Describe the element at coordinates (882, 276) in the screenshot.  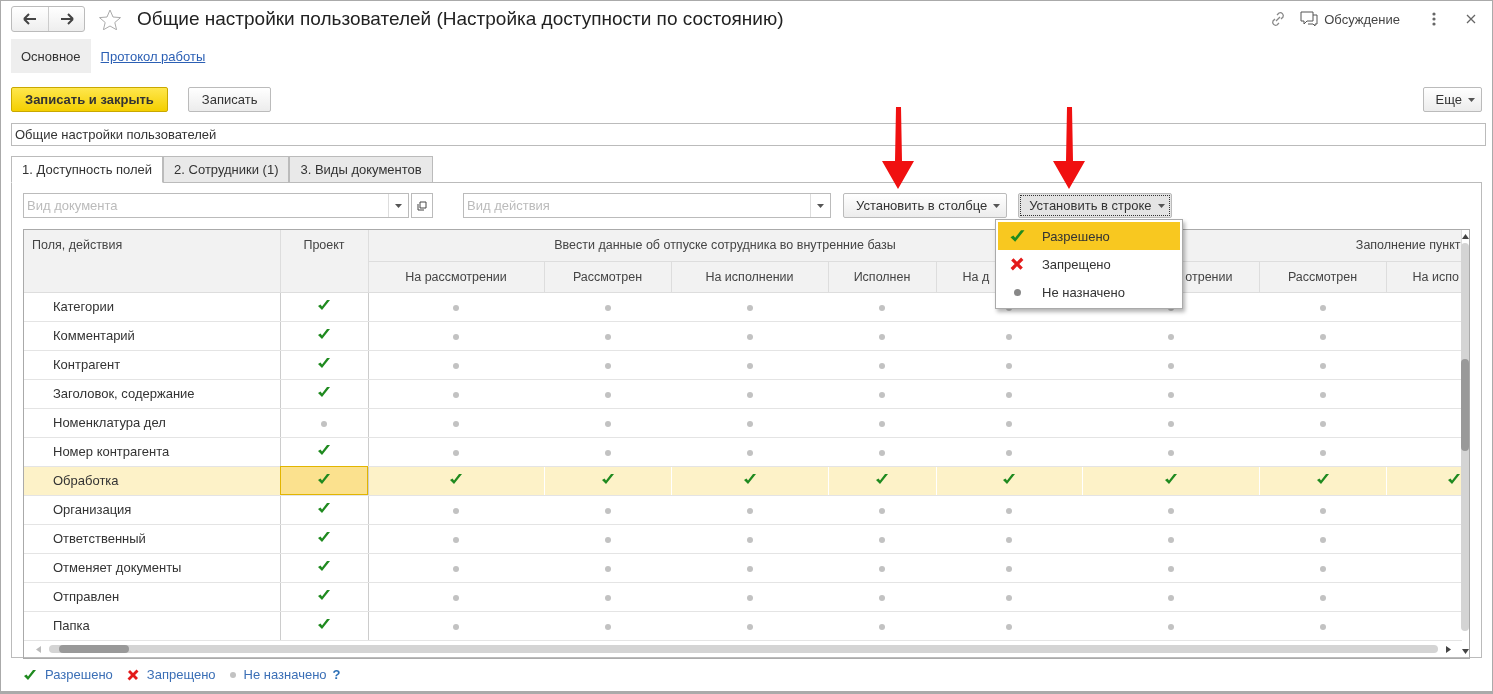
I see `column-header: Исполнен` at that location.